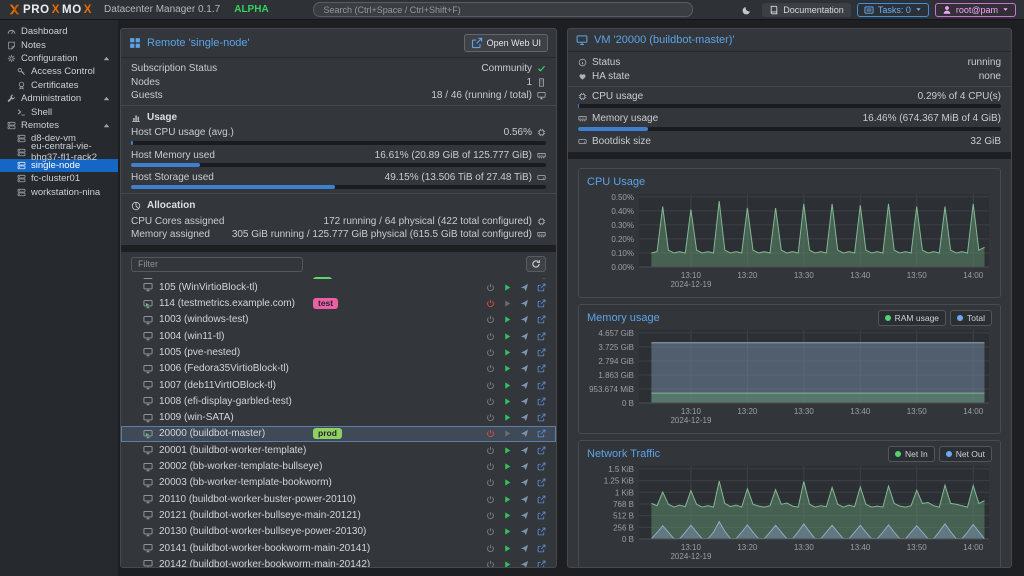 This screenshot has width=1024, height=576. I want to click on guest-row: 20000 (buildbot-master) prod, so click(338, 434).